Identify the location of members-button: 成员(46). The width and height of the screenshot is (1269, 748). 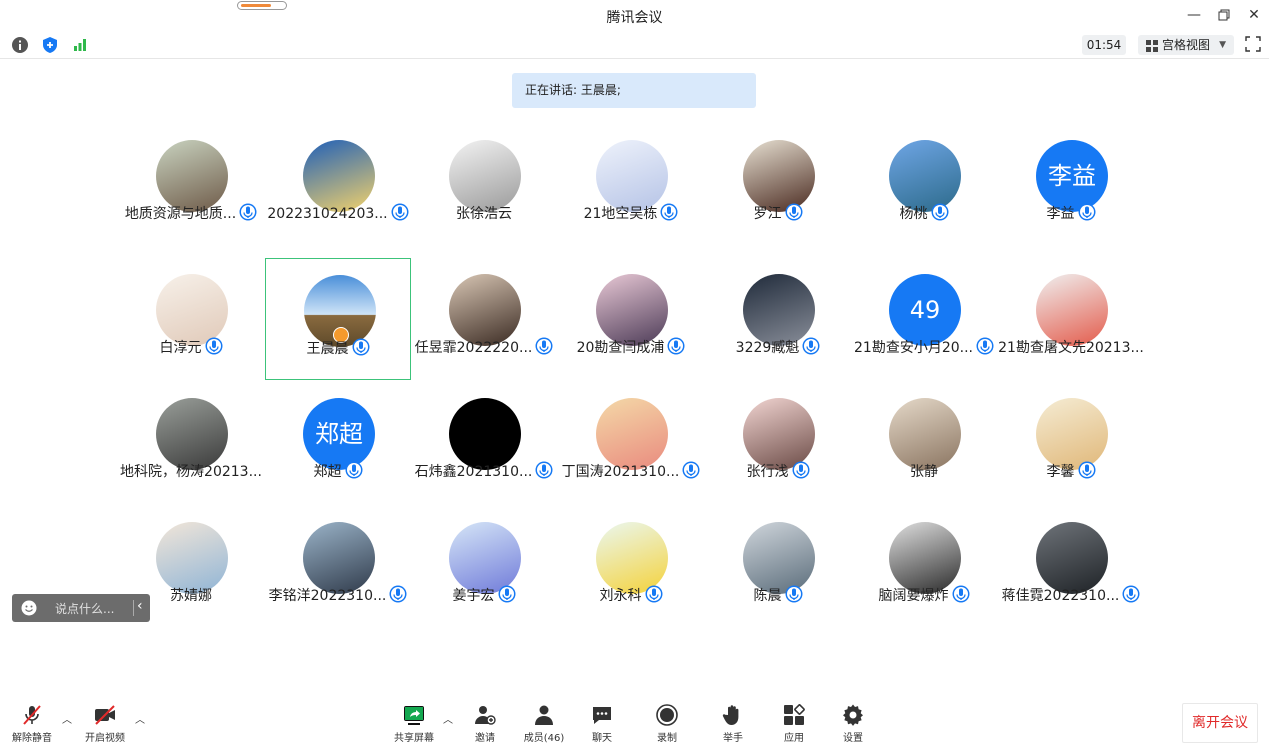
(544, 723).